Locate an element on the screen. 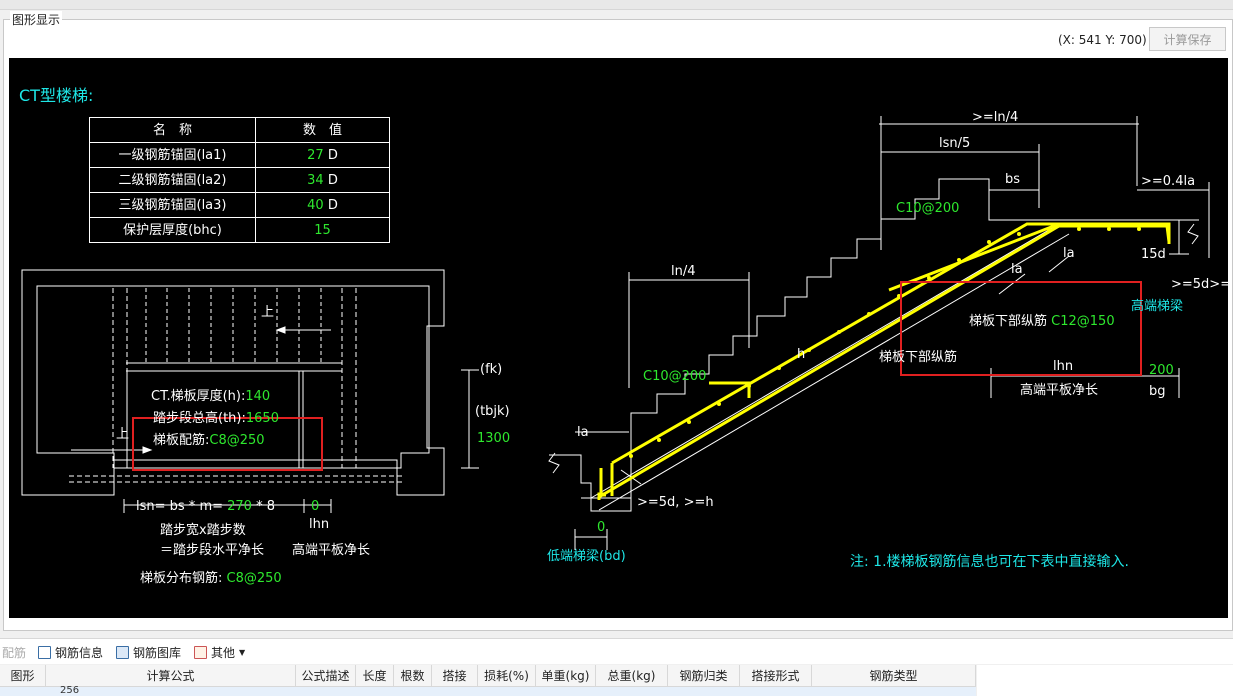 The height and width of the screenshot is (696, 1233). rebar-info-button: 钢筋信息 is located at coordinates (70, 652).